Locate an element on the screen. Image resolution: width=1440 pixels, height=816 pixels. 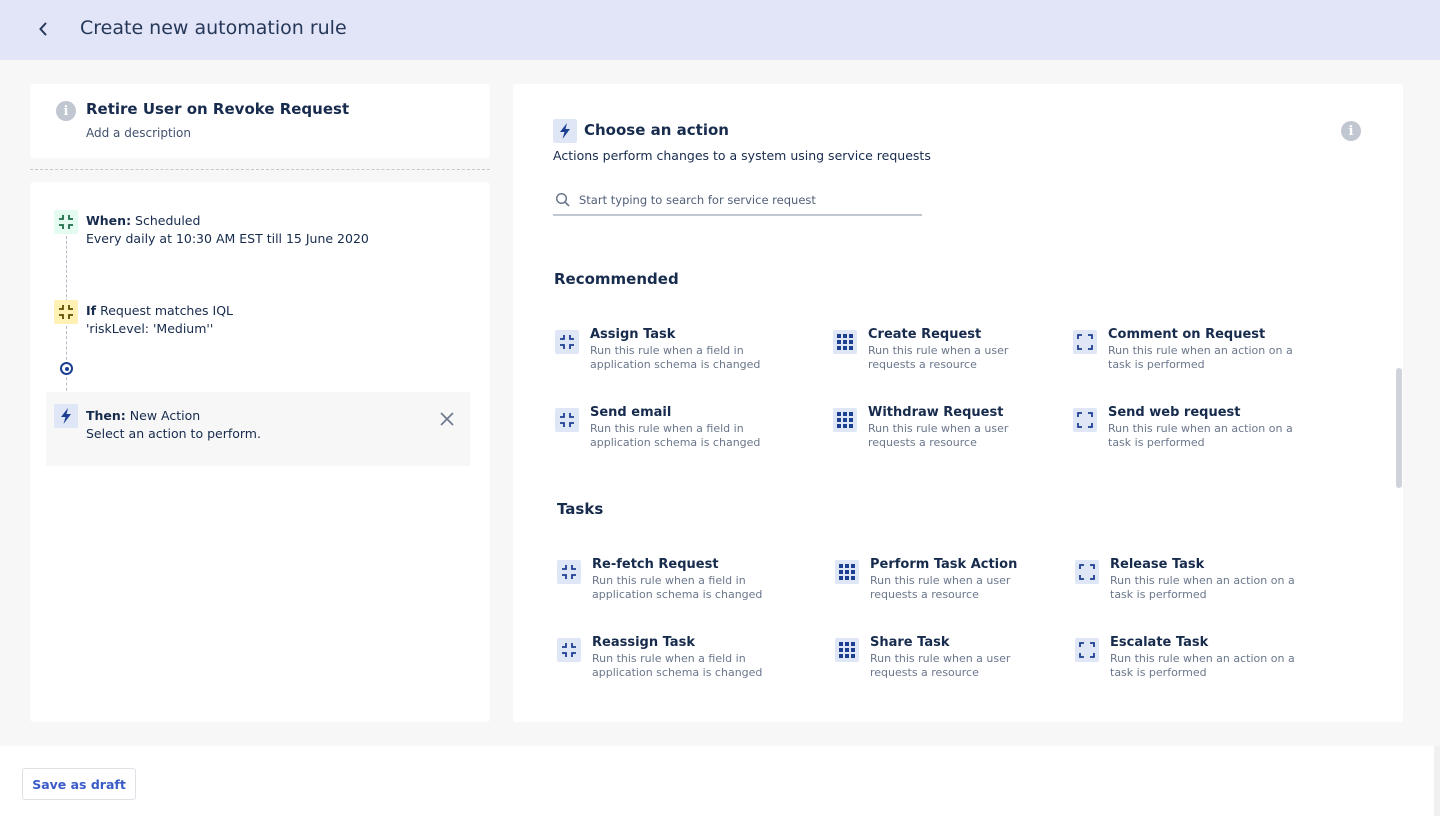
action-name: Create Request is located at coordinates (925, 334).